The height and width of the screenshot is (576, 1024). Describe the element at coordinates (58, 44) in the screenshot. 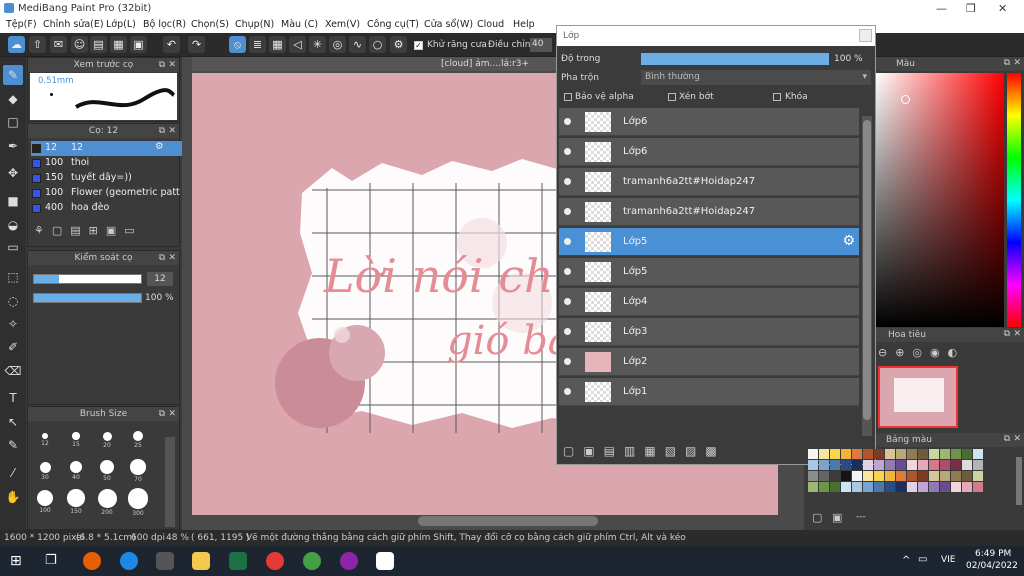

I see `comment-icon: ✉` at that location.